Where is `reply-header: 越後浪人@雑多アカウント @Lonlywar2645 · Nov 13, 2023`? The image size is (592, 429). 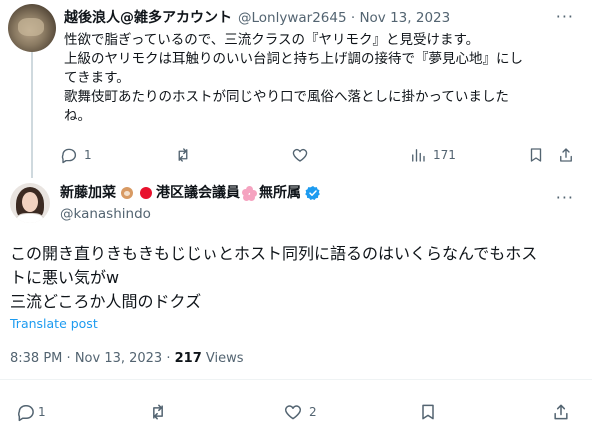
reply-header: 越後浪人@雑多アカウント @Lonlywar2645 · Nov 13, 2023 is located at coordinates (257, 18).